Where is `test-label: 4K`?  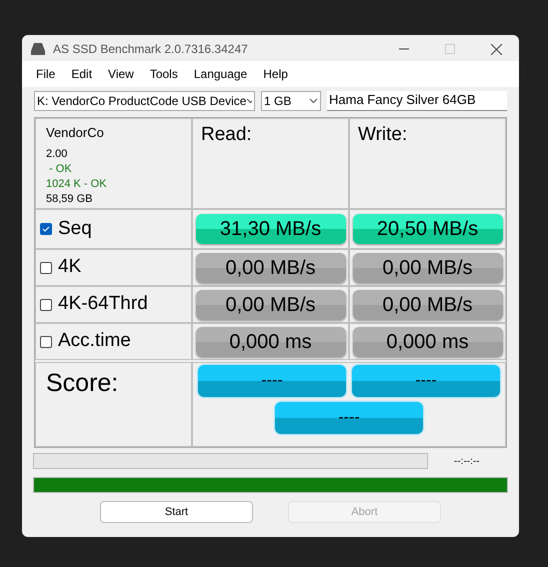 test-label: 4K is located at coordinates (70, 267).